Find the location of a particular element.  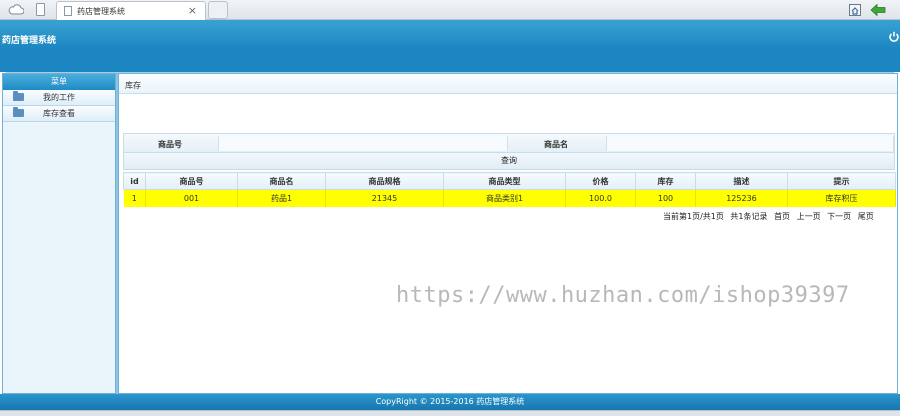

footer-copyright: CopyRight © 2015-2016 药店管理系统 is located at coordinates (450, 402).